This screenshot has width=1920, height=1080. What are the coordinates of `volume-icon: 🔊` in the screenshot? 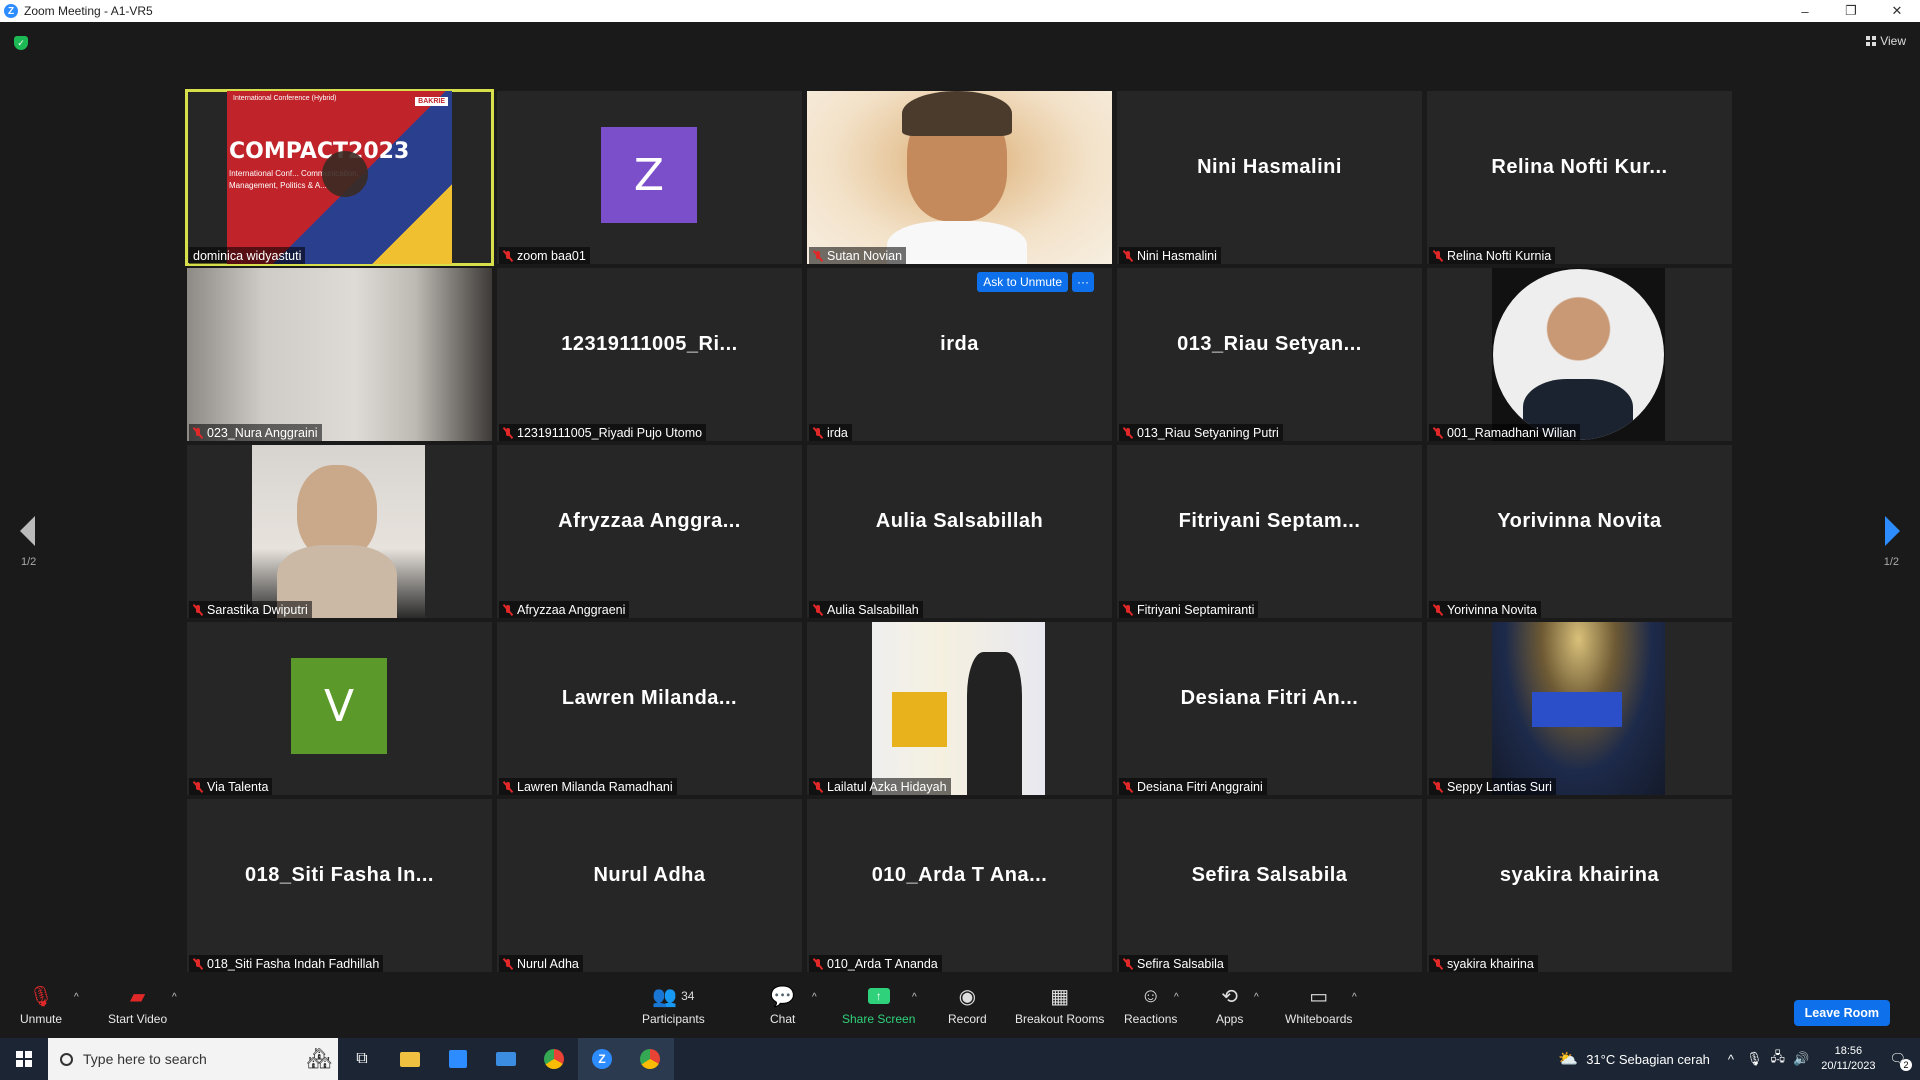 It's located at (1801, 1059).